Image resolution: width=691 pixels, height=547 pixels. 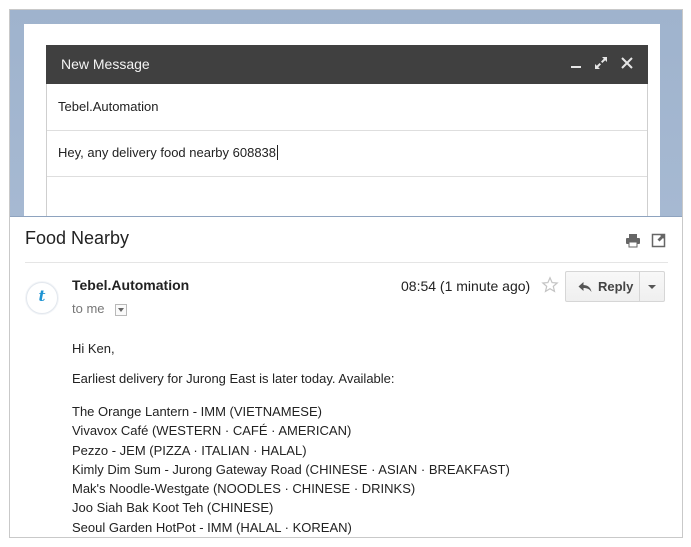 I want to click on reply-button: Reply, so click(x=603, y=286).